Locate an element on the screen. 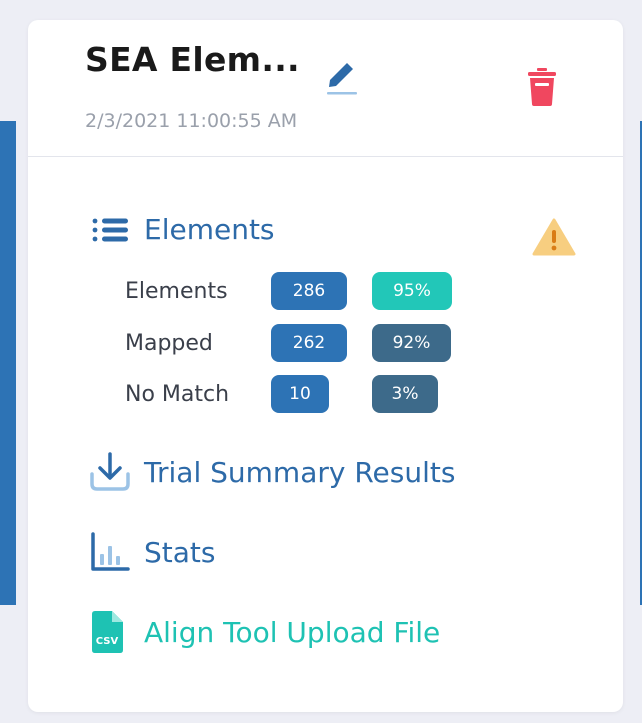 The width and height of the screenshot is (642, 723). align-upload-label: Align Tool Upload File is located at coordinates (292, 632).